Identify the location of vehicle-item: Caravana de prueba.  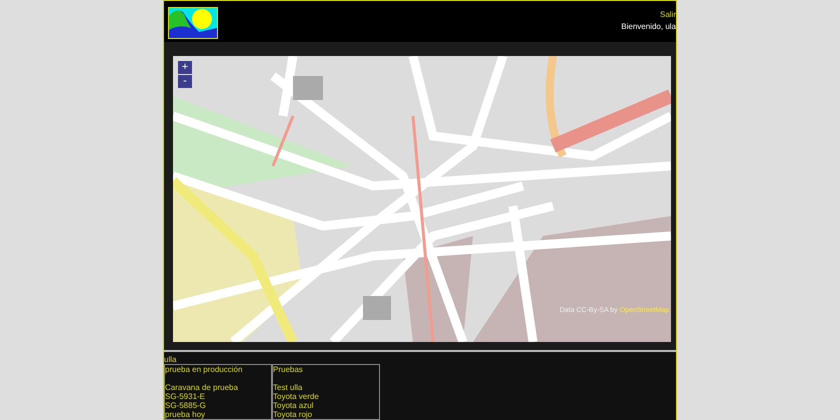
(218, 387).